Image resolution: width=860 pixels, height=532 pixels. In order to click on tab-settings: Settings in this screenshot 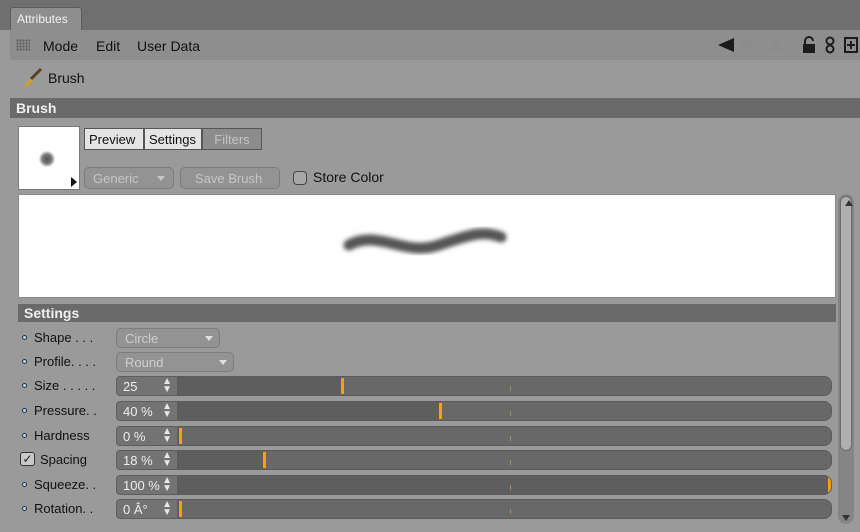, I will do `click(173, 139)`.